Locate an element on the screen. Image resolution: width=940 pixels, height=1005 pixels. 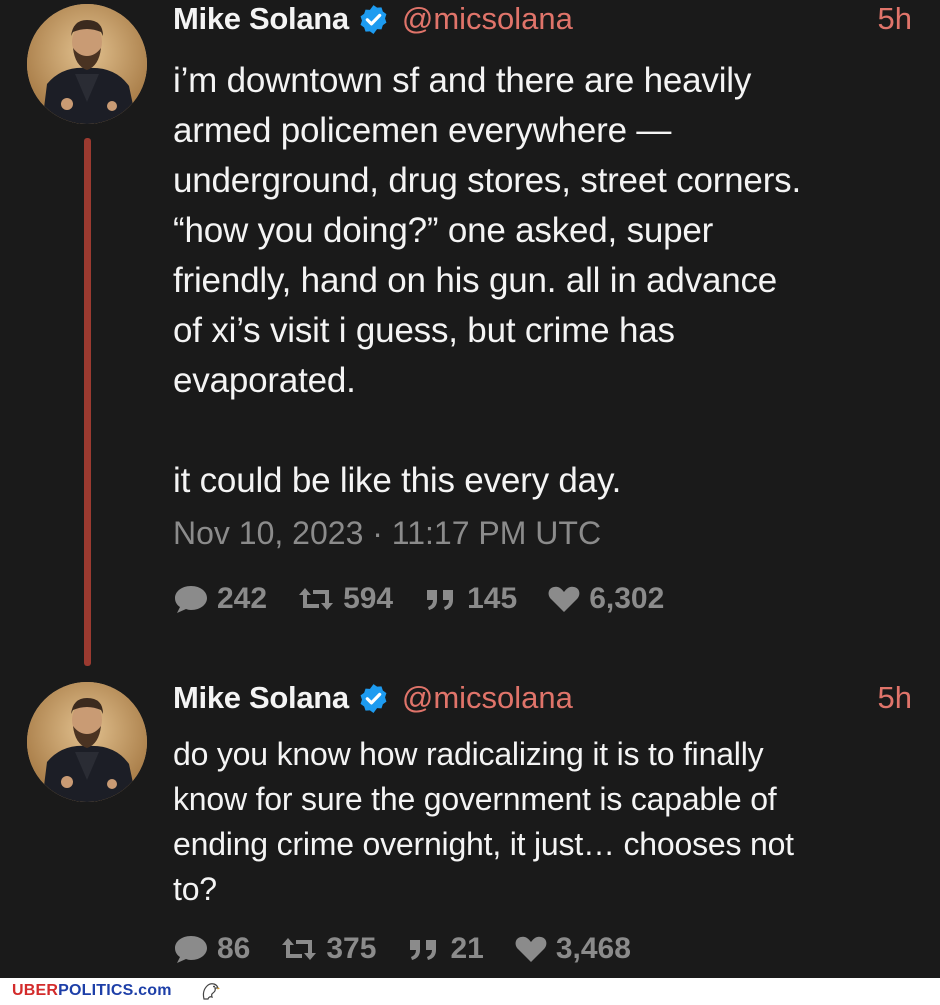
retweet-count: 594 is located at coordinates (368, 598).